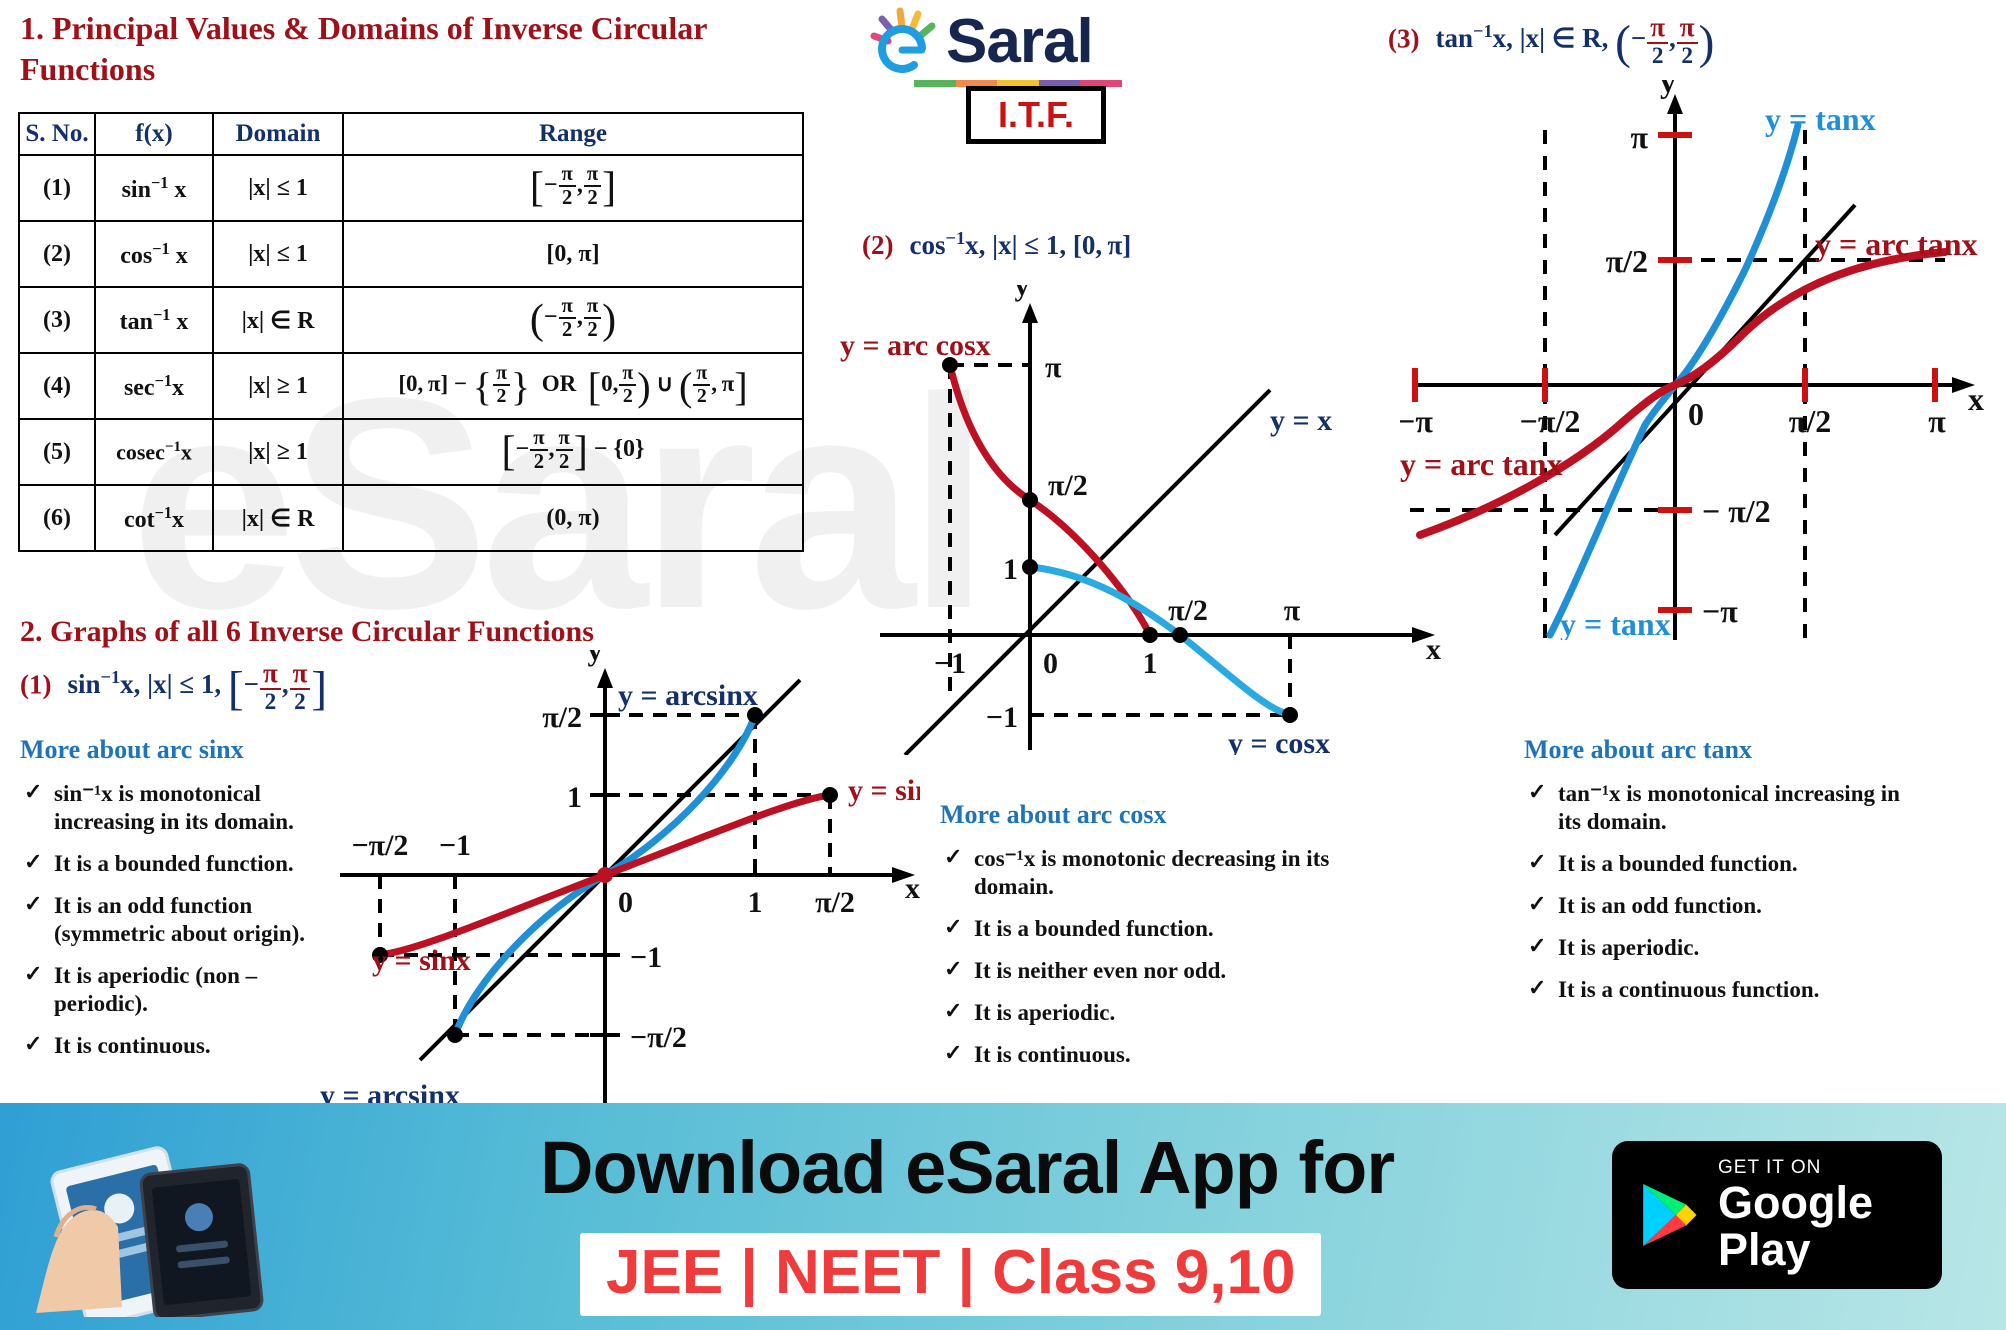 The image size is (2006, 1330). I want to click on row-sno: (3), so click(57, 320).